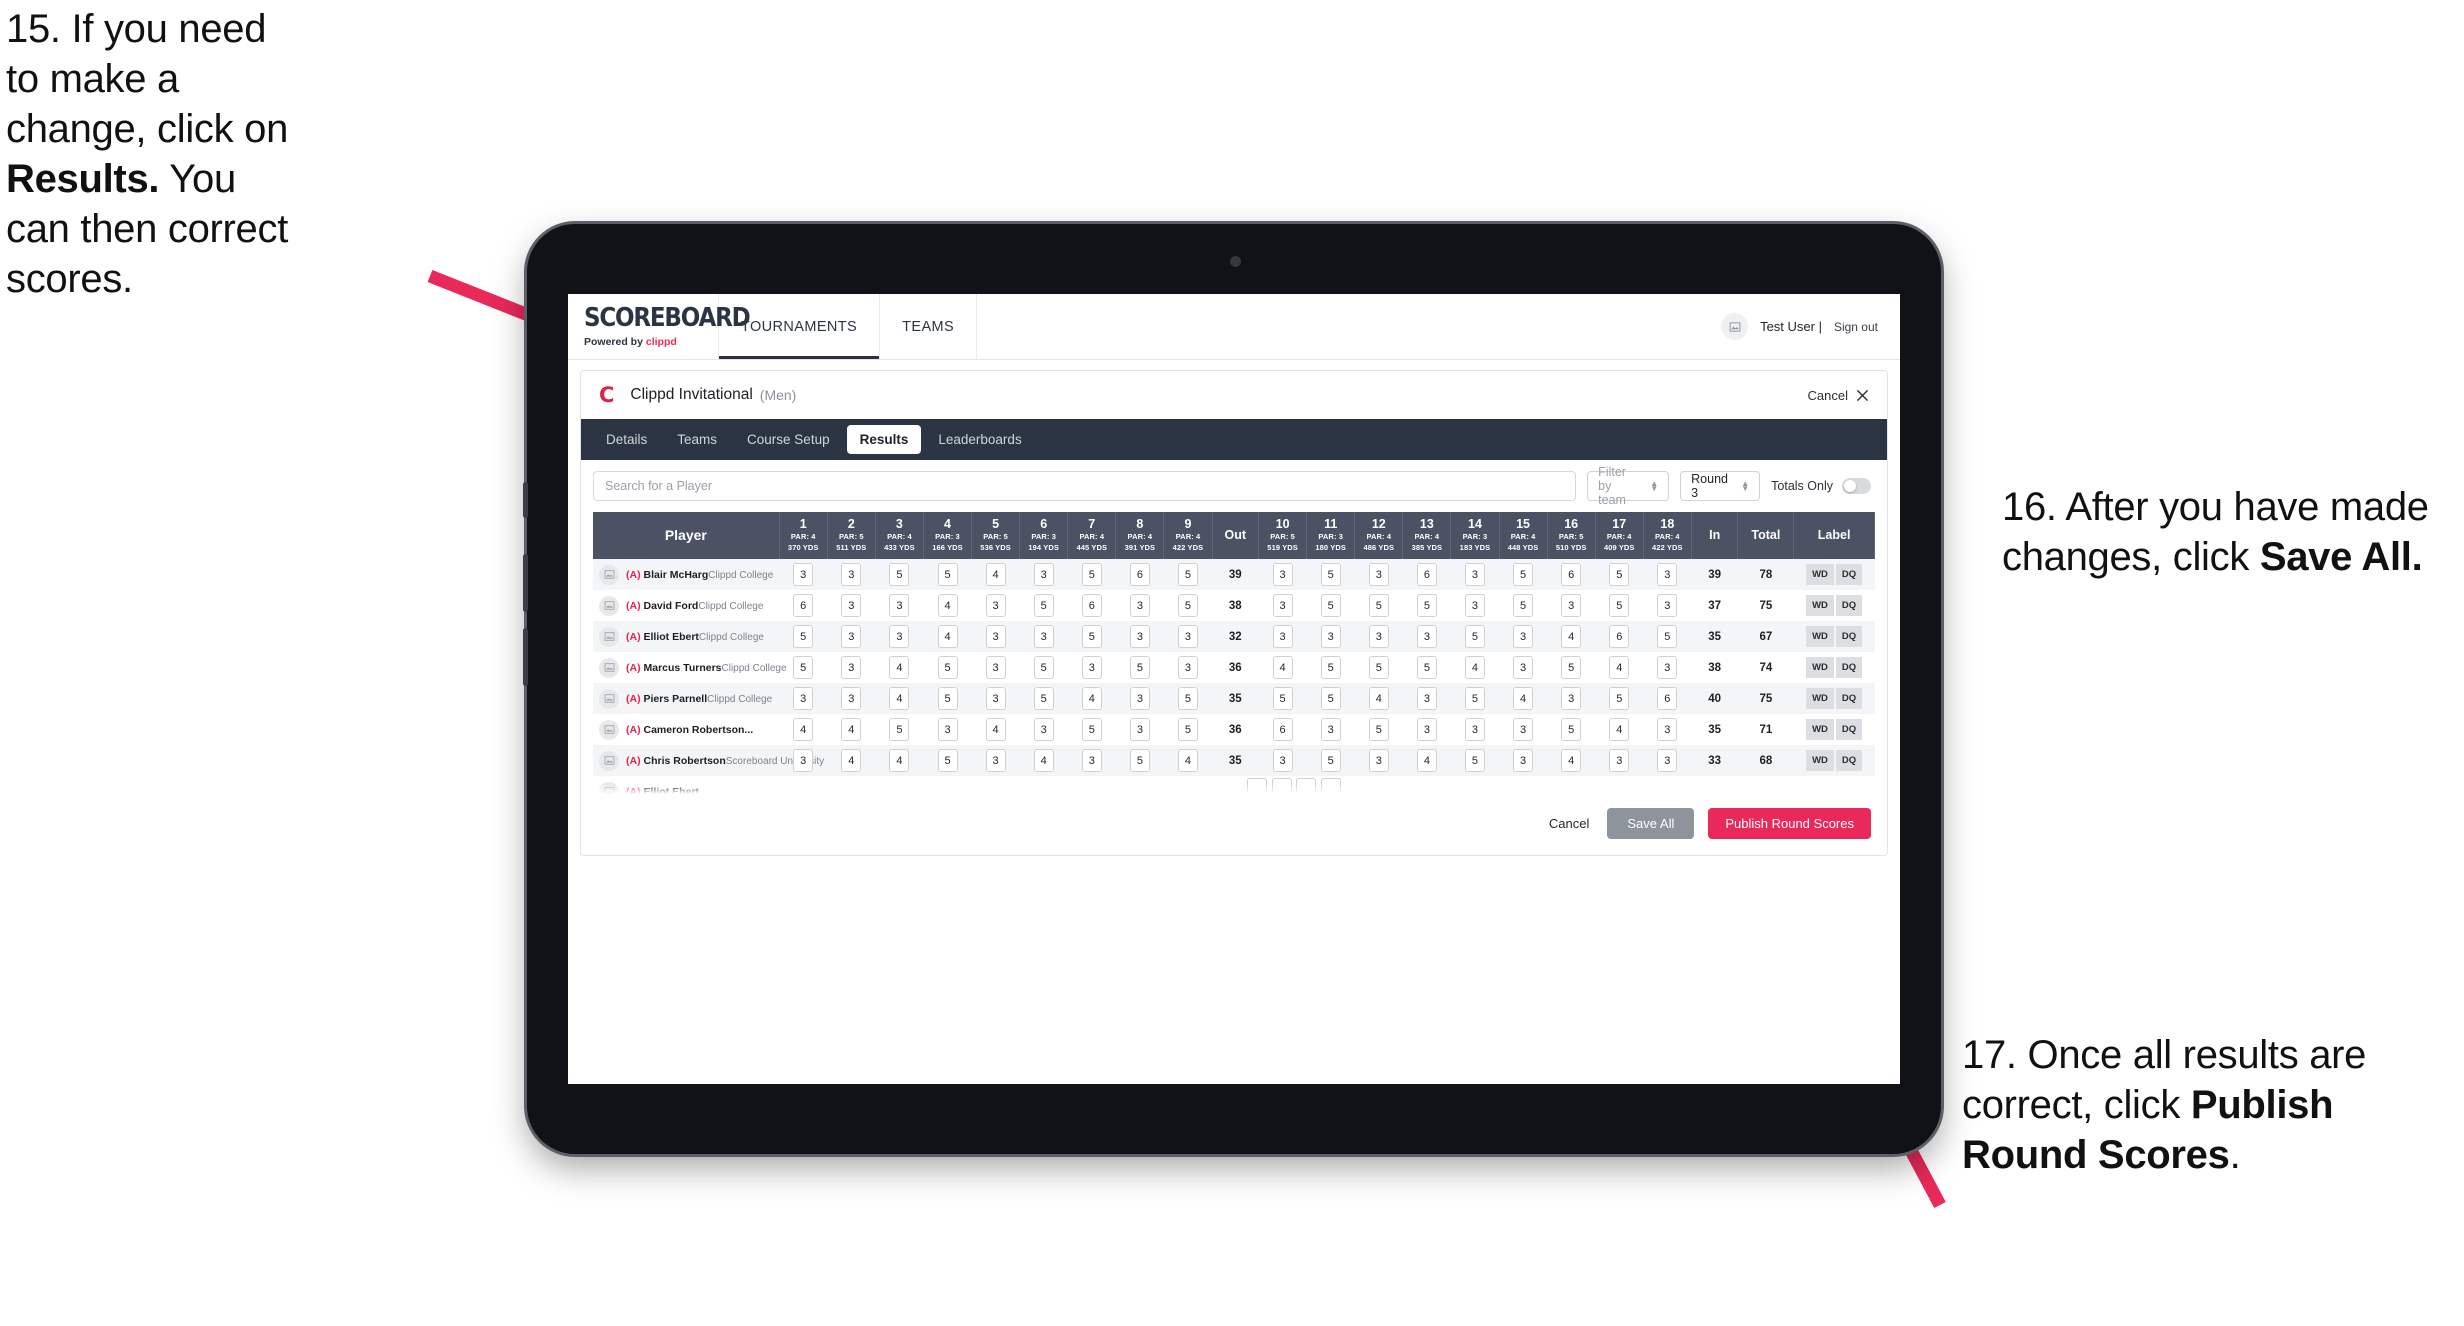  I want to click on round-select: Round 3 ▲ ▼, so click(1720, 486).